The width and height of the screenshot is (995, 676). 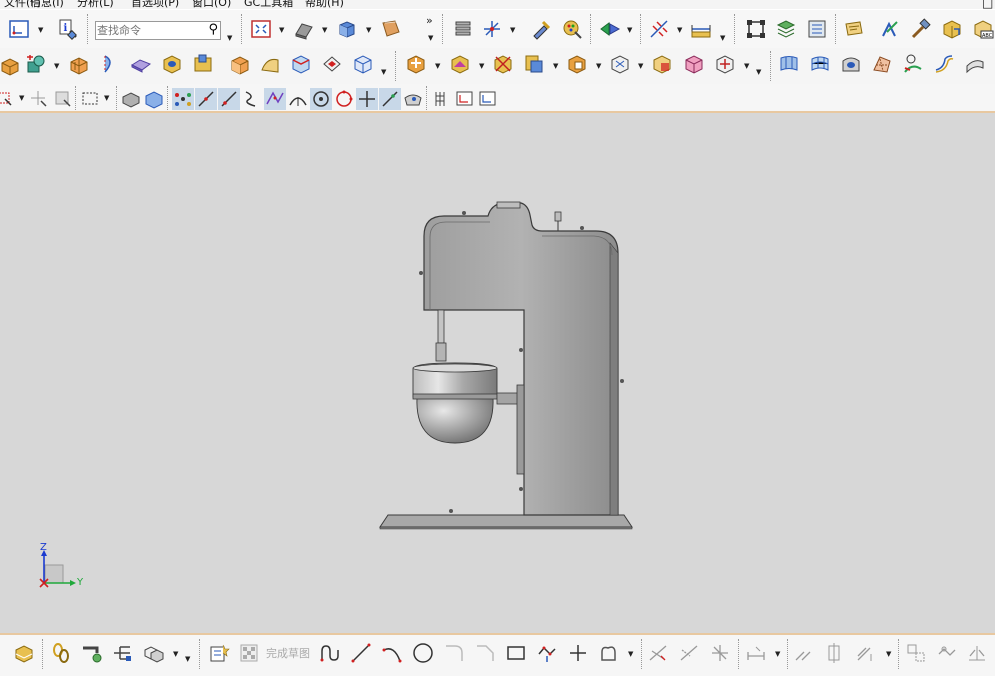 What do you see at coordinates (324, 4) in the screenshot?
I see `menu-item-help: 帮助(H)` at bounding box center [324, 4].